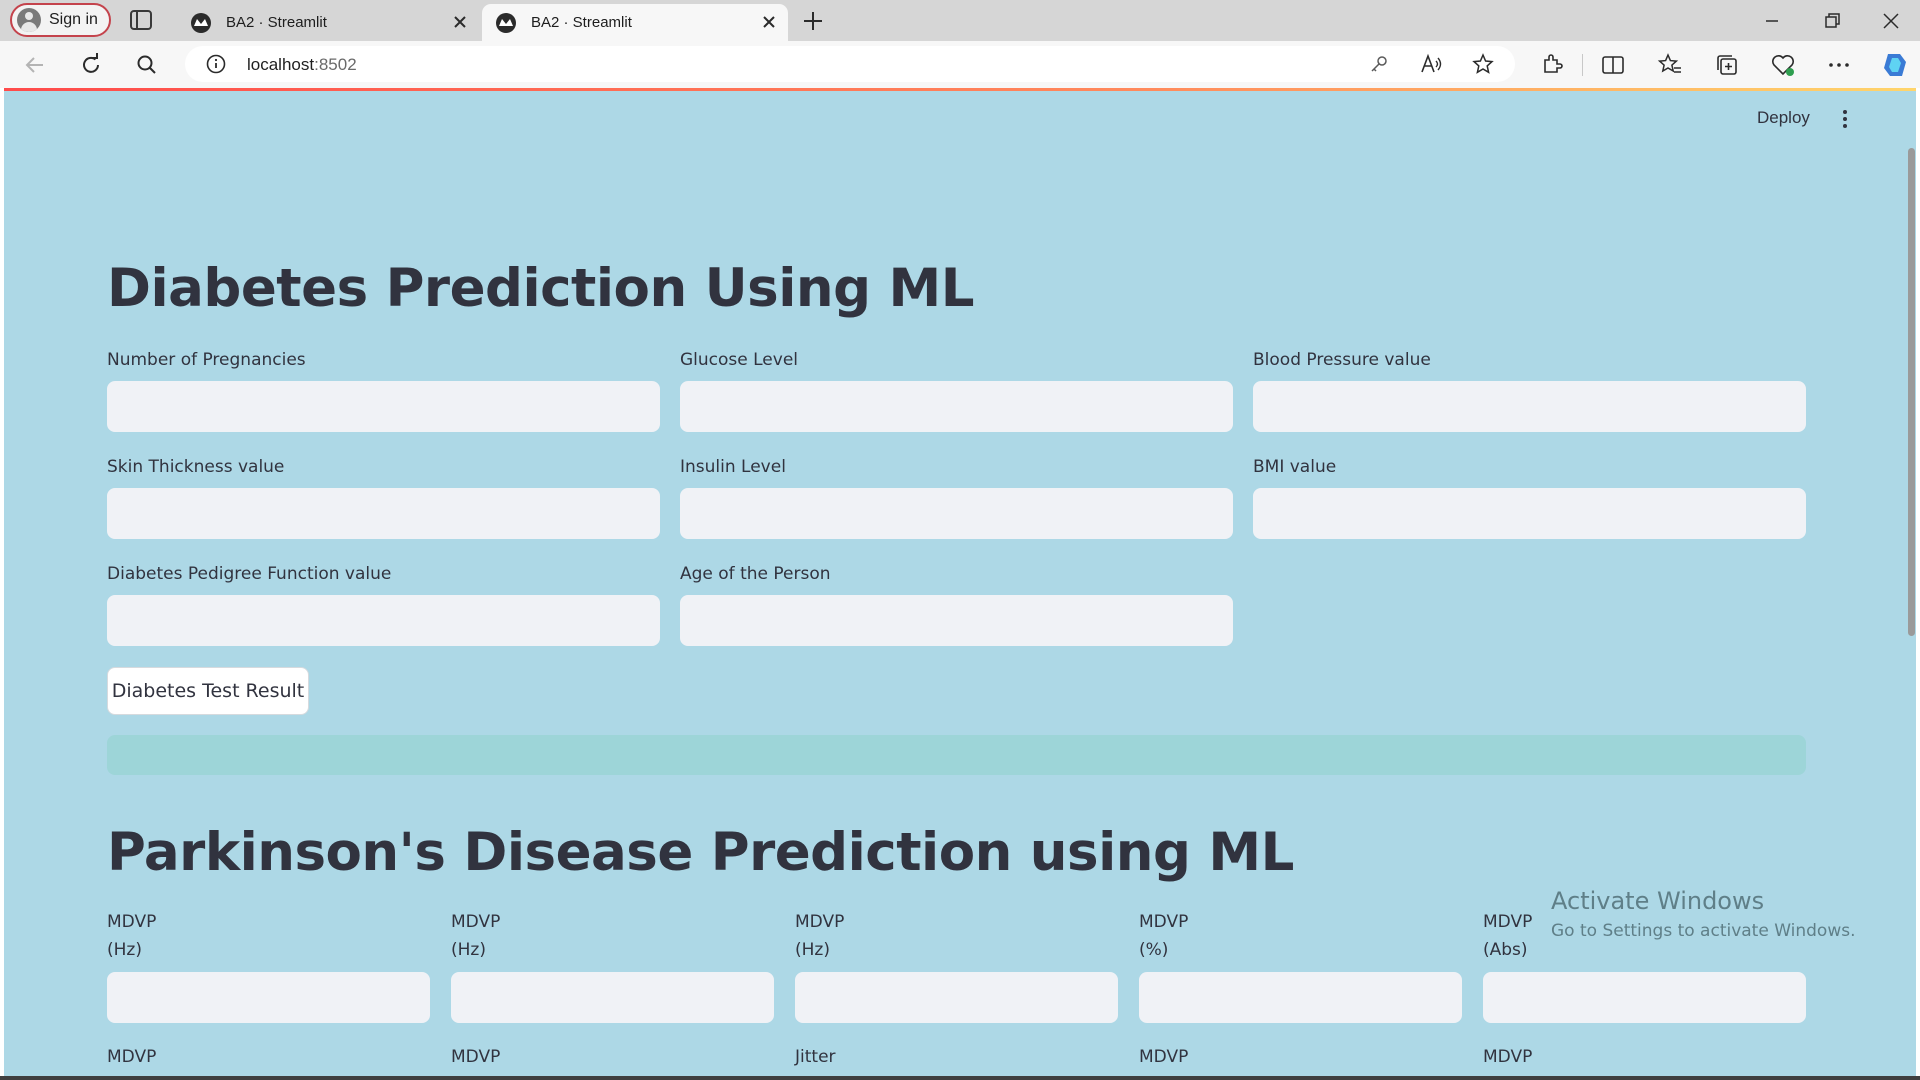  What do you see at coordinates (141, 20) in the screenshot?
I see `tab-actions-icon` at bounding box center [141, 20].